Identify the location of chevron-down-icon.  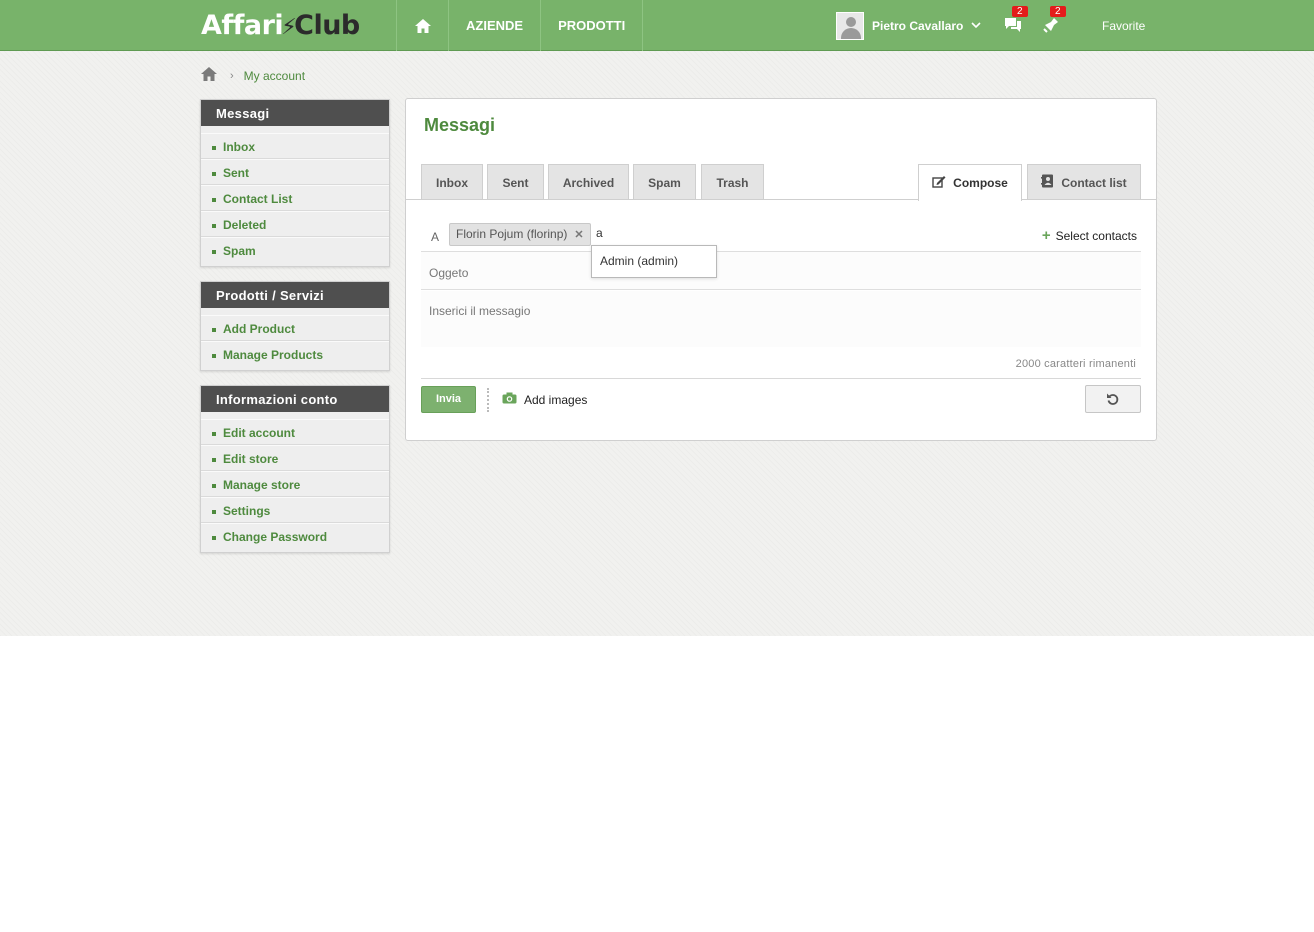
(976, 26).